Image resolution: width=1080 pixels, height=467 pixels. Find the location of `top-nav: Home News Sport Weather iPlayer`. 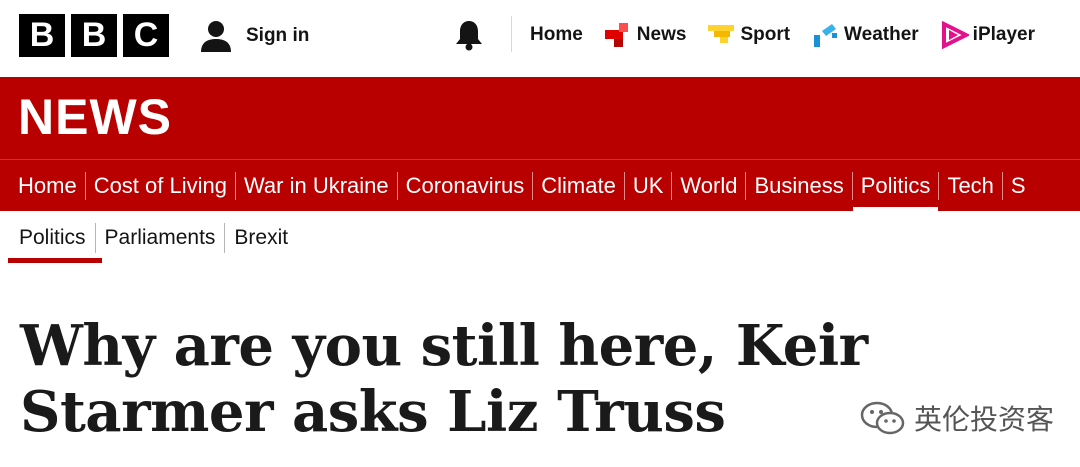

top-nav: Home News Sport Weather iPlayer is located at coordinates (793, 35).